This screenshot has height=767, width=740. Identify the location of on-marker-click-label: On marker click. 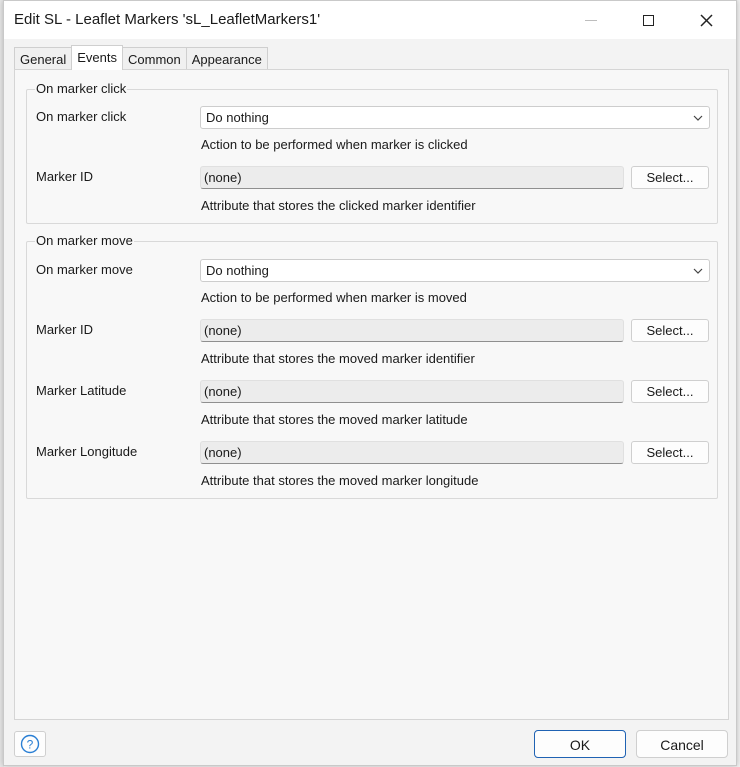
(81, 116).